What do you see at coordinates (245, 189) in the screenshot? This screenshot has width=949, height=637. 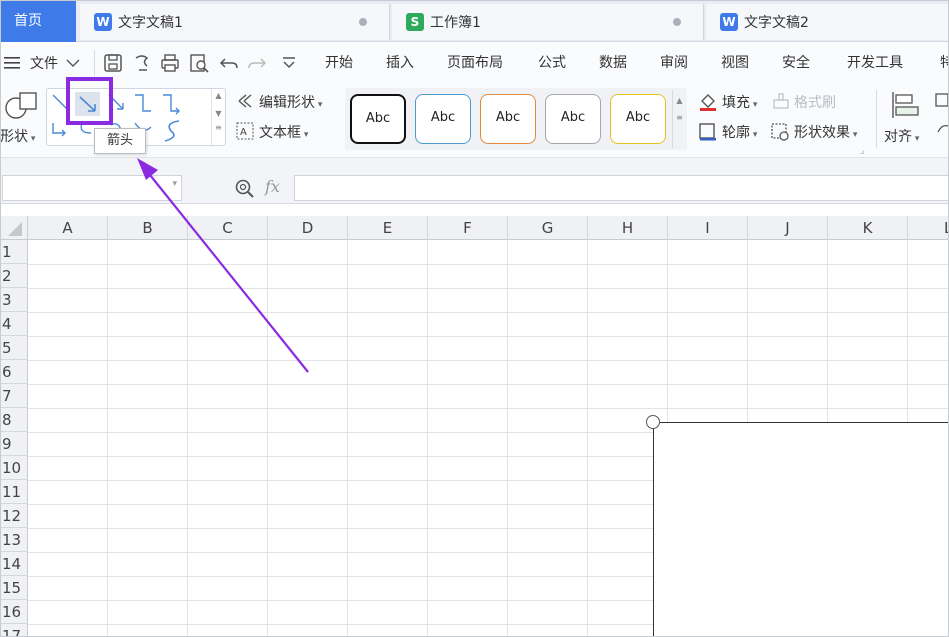 I see `zoom-search-icon` at bounding box center [245, 189].